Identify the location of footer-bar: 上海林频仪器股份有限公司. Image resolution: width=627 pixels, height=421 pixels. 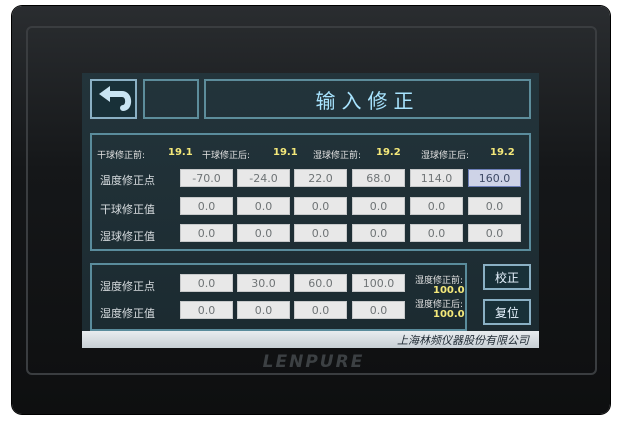
(310, 339).